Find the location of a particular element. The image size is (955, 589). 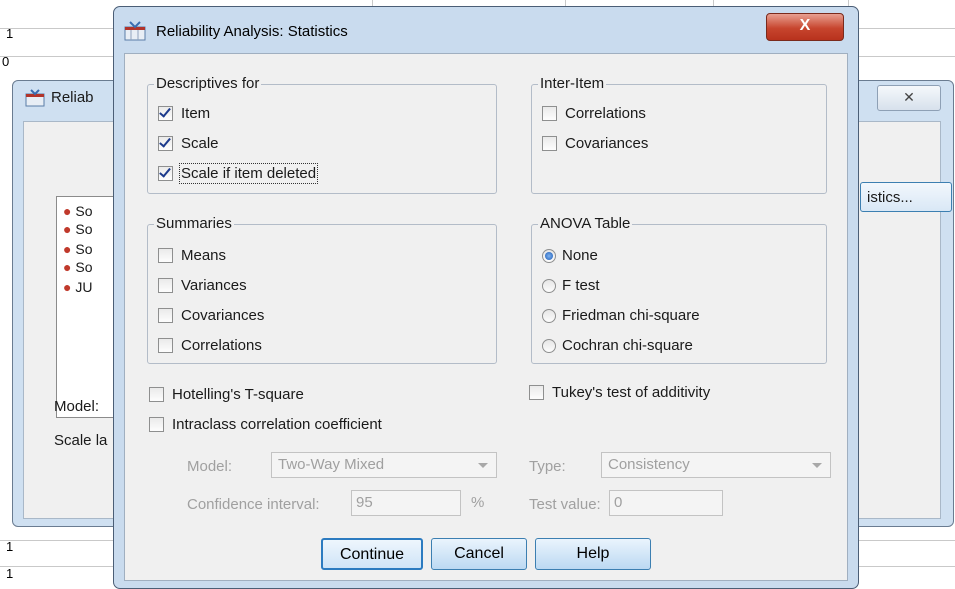

tukey-checkbox: Tukey's test of additivity is located at coordinates (619, 392).